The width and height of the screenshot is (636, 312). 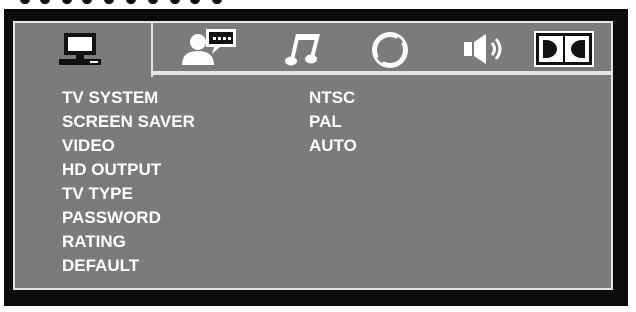 What do you see at coordinates (564, 49) in the screenshot?
I see `dolby-icon` at bounding box center [564, 49].